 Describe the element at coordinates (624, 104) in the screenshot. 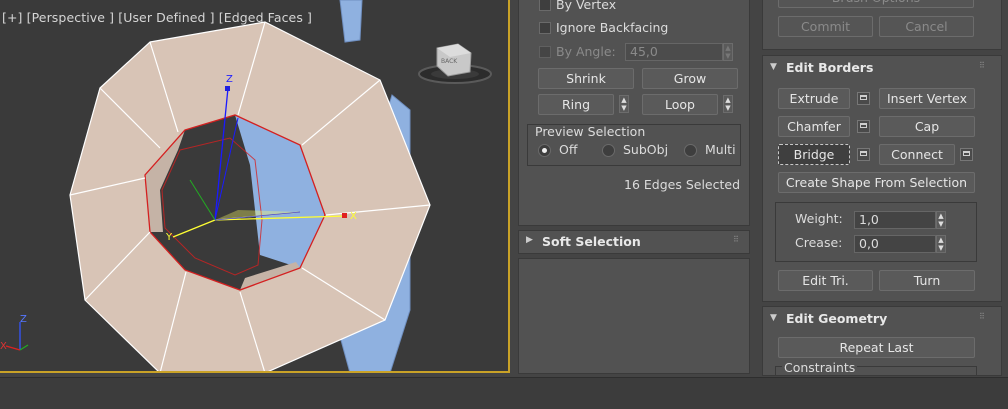

I see `ring-spinner: ▲ ▼` at that location.